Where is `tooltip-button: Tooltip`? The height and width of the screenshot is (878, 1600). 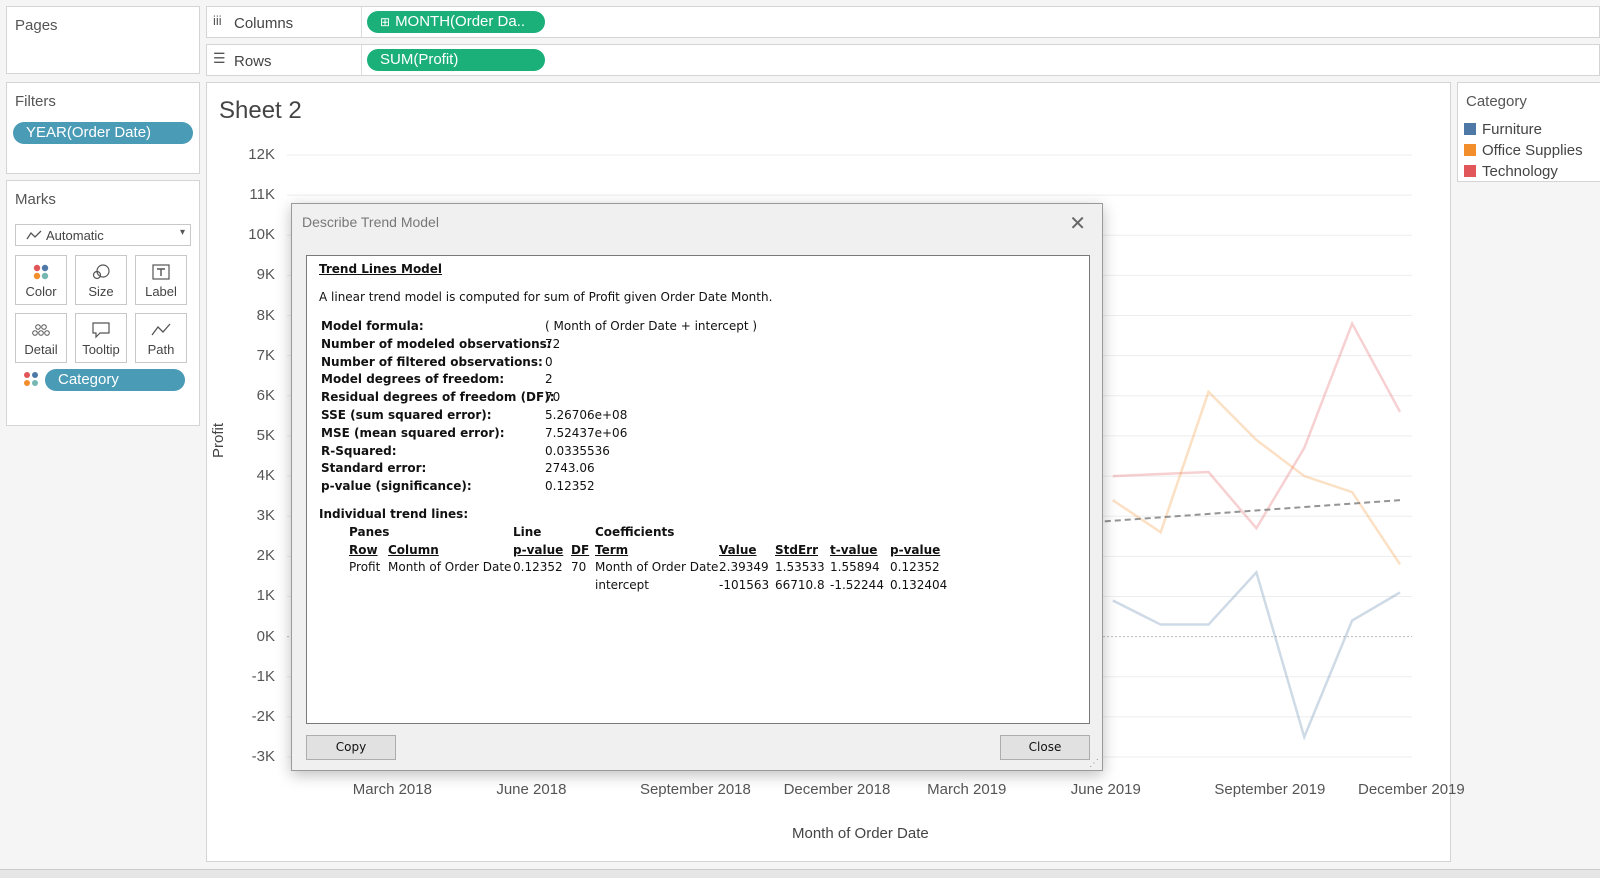 tooltip-button: Tooltip is located at coordinates (101, 338).